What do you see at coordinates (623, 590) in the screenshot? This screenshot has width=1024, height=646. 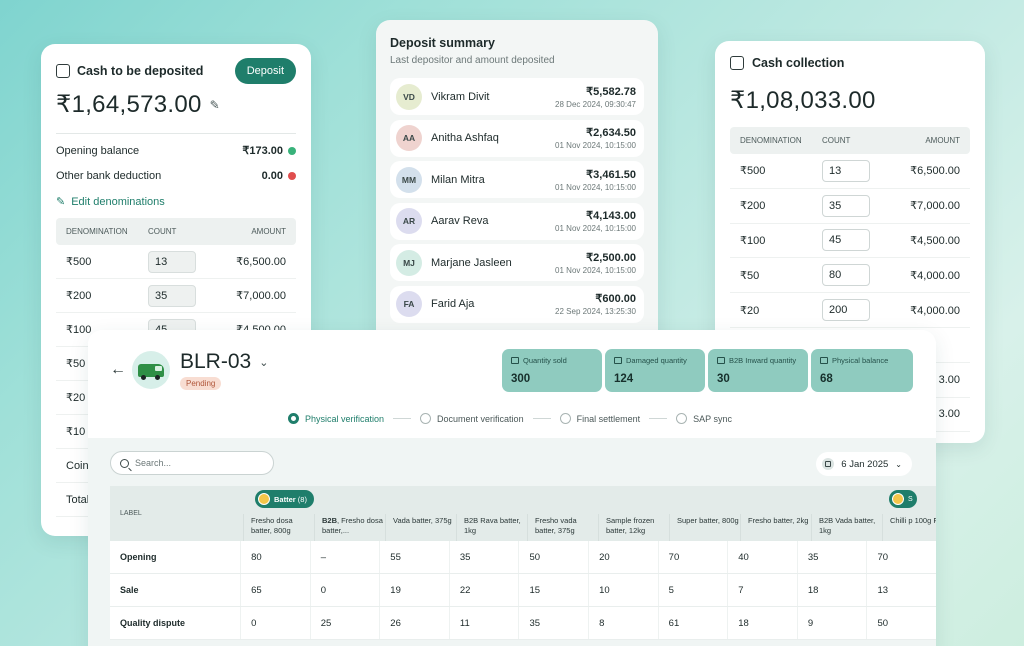 I see `table-cell: 10` at bounding box center [623, 590].